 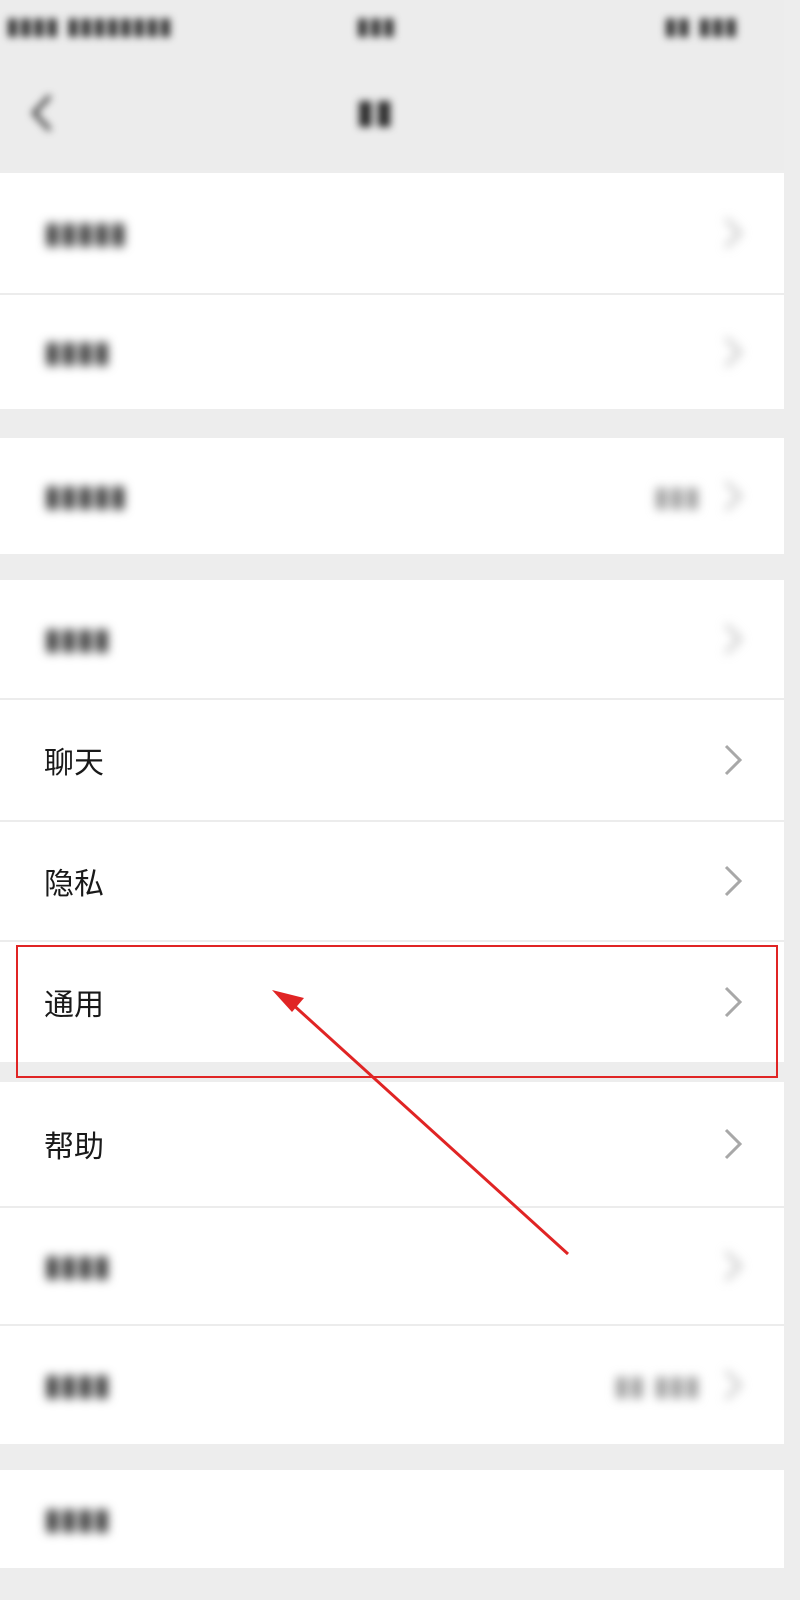 I want to click on back-icon, so click(x=44, y=113).